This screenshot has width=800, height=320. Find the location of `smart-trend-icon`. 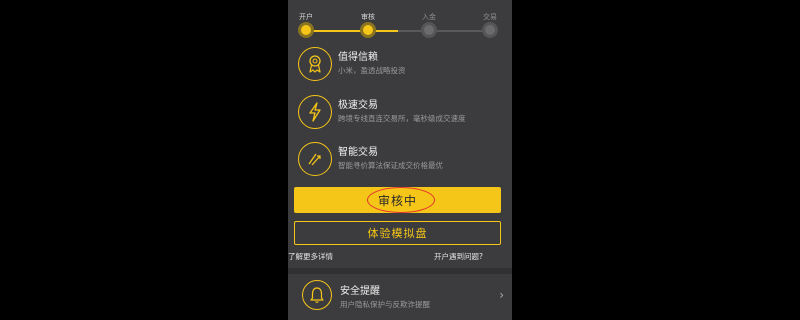

smart-trend-icon is located at coordinates (315, 159).